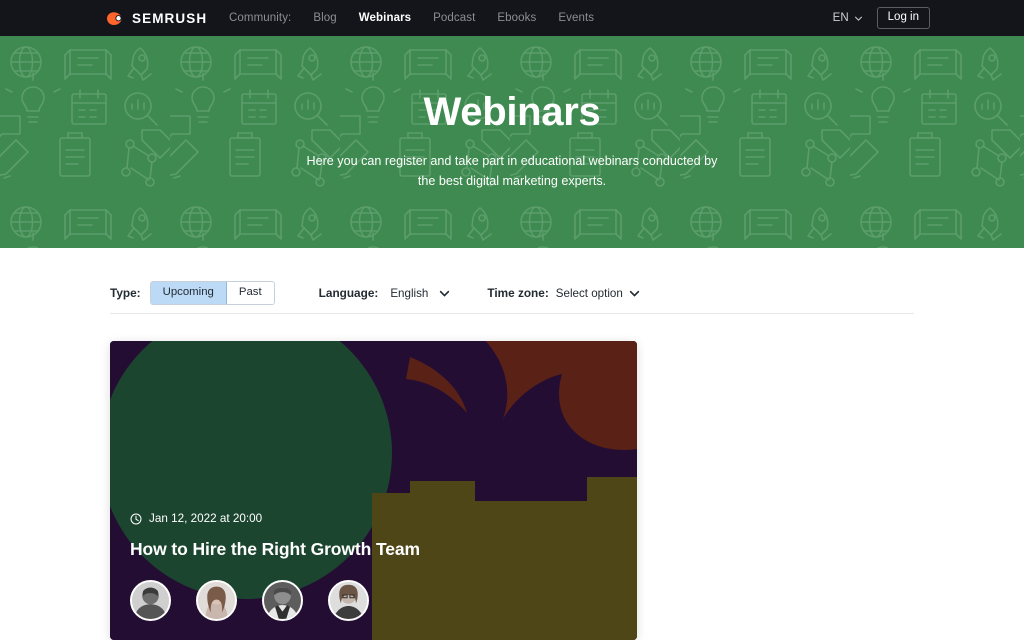  I want to click on clock-icon, so click(136, 519).